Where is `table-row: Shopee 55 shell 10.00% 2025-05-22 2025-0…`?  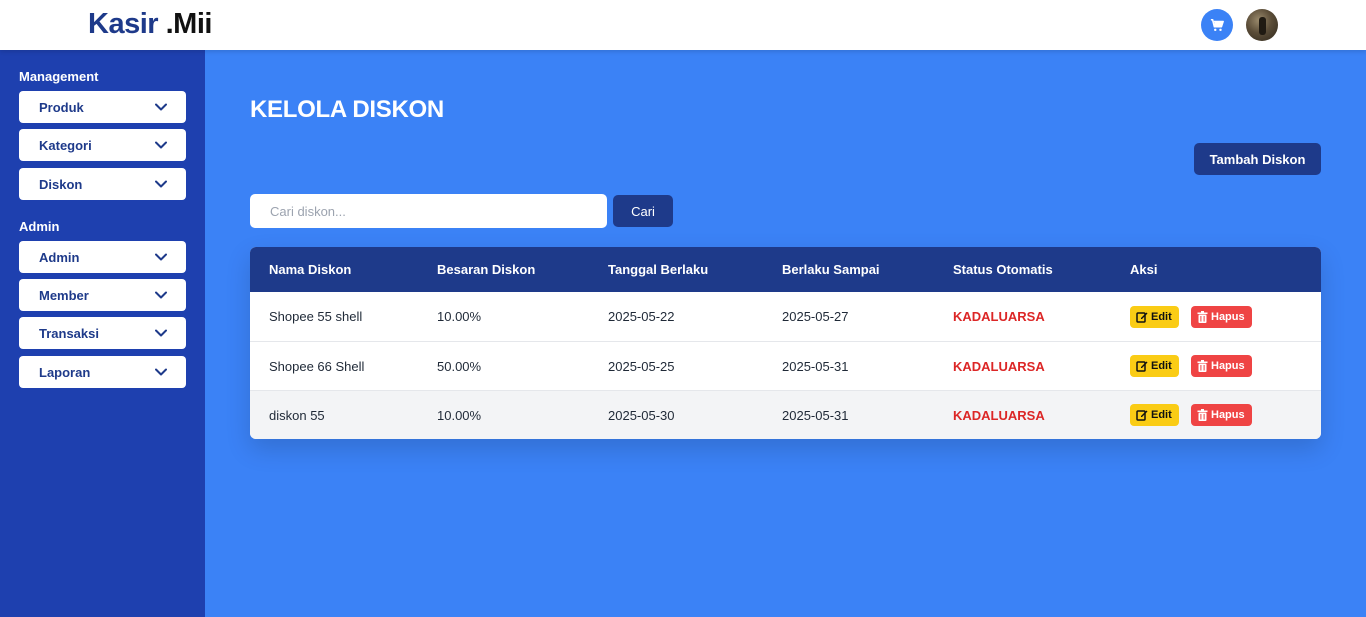
table-row: Shopee 55 shell 10.00% 2025-05-22 2025-0… is located at coordinates (785, 316).